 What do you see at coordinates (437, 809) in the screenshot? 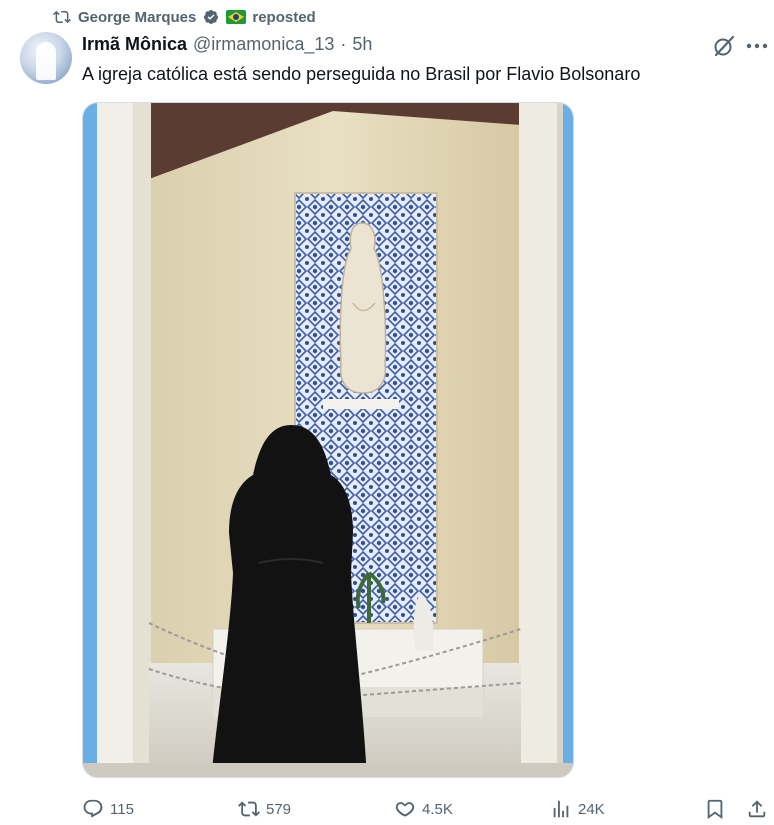
I see `like-count: 4.5K` at bounding box center [437, 809].